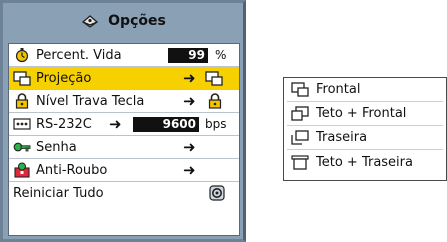  I want to click on menu-item-label: Reiniciar Tudo, so click(58, 193).